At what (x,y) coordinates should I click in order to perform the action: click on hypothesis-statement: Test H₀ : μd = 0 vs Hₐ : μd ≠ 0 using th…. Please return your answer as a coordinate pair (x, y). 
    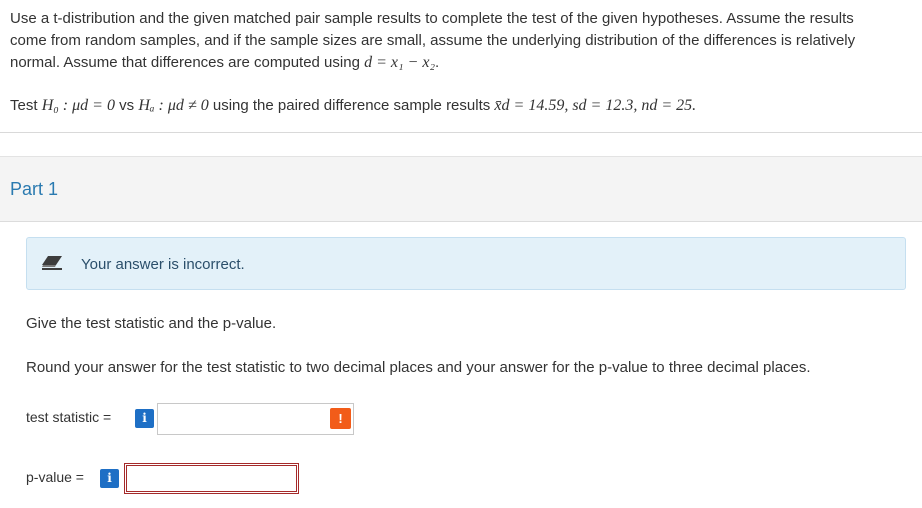
    Looking at the image, I should click on (353, 106).